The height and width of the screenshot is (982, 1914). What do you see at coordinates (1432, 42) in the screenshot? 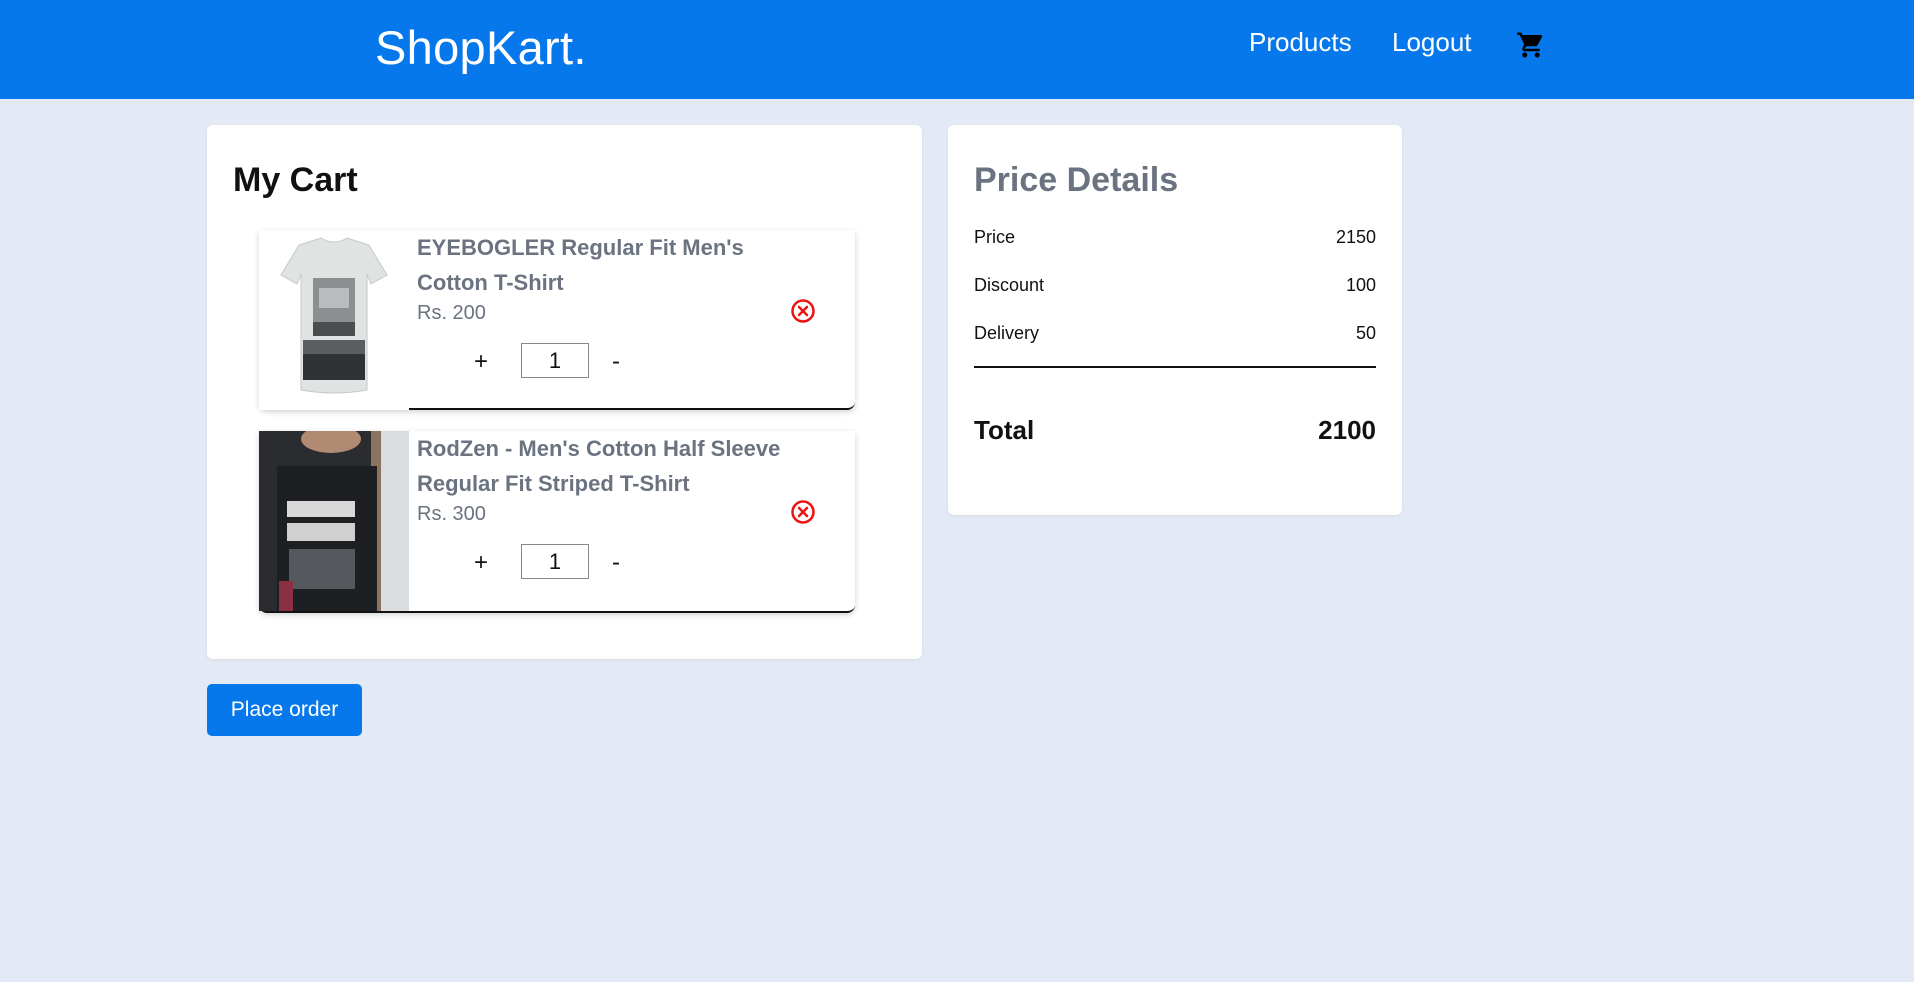
I see `nav-logout-link: Logout` at bounding box center [1432, 42].